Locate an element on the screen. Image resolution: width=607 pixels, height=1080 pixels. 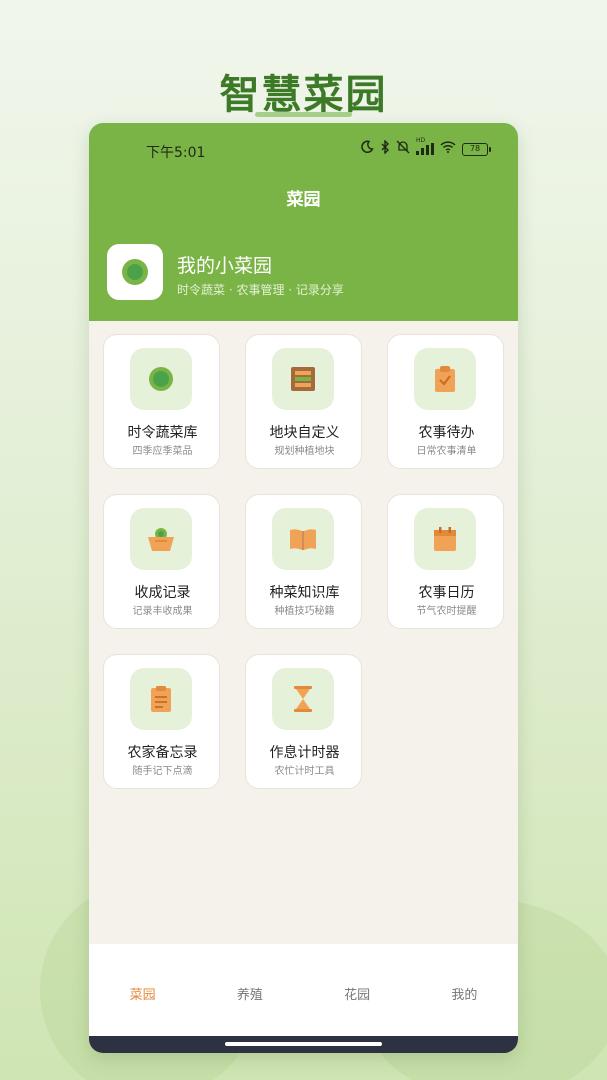
feature-title: 农事日历 is located at coordinates (446, 593).